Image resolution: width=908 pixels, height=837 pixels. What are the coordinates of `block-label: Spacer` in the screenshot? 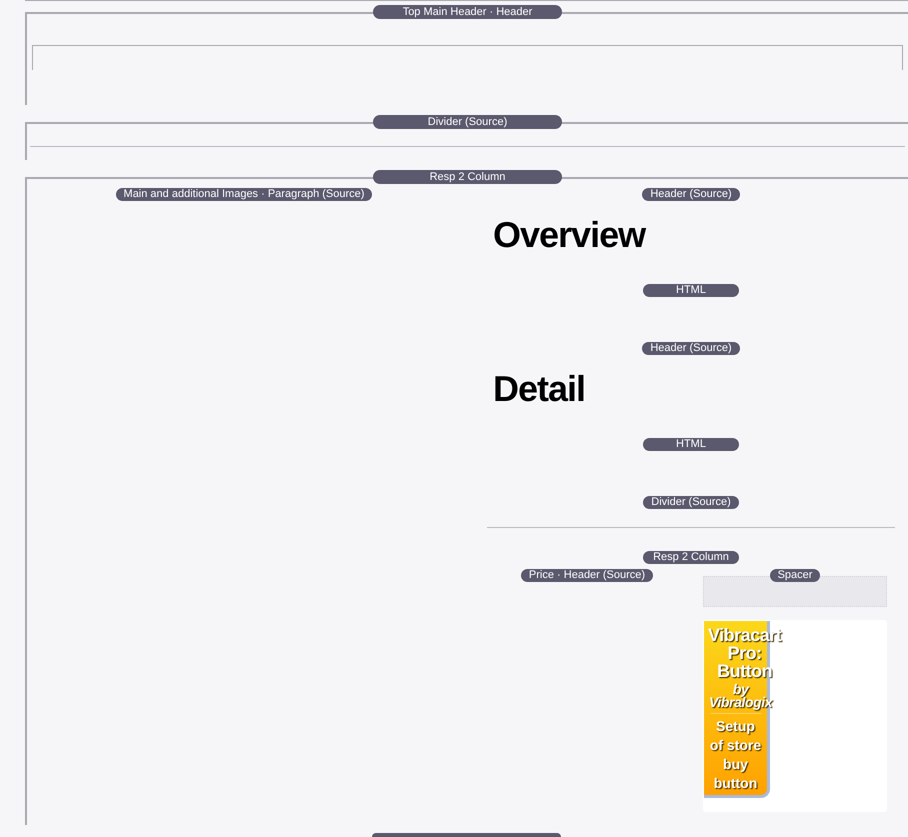 It's located at (795, 575).